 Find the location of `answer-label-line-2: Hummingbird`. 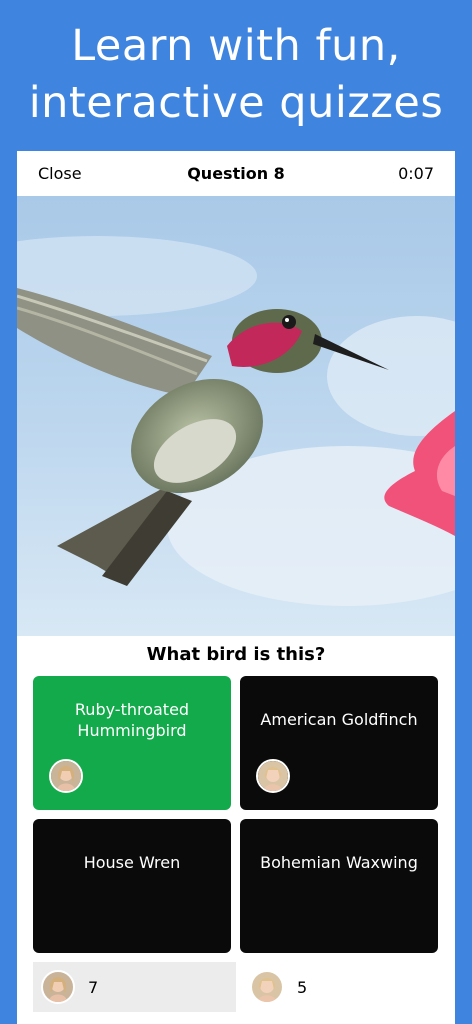

answer-label-line-2: Hummingbird is located at coordinates (132, 730).